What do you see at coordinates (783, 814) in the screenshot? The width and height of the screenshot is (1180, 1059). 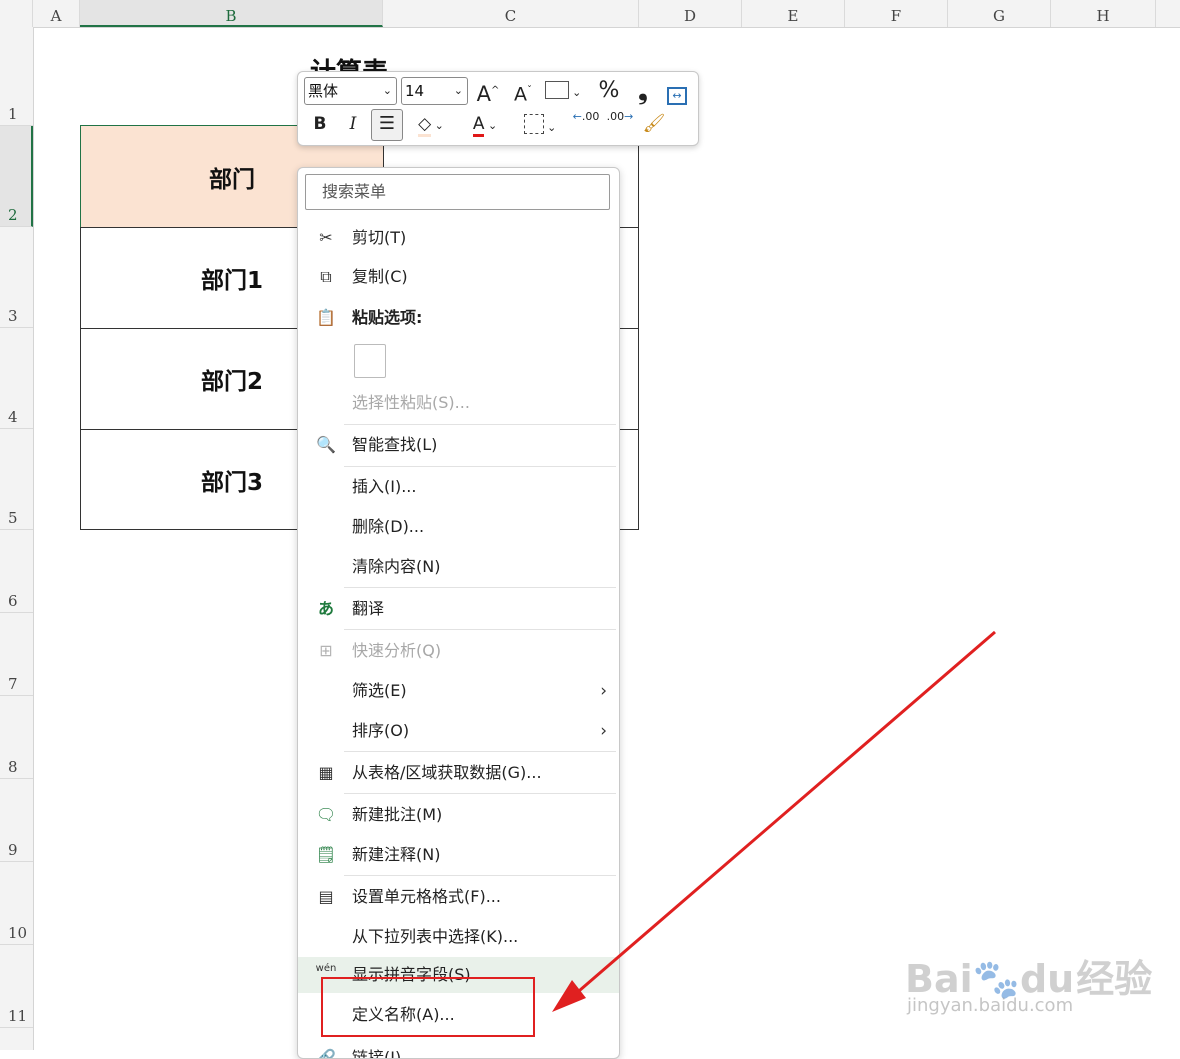 I see `arrow-shaft` at bounding box center [783, 814].